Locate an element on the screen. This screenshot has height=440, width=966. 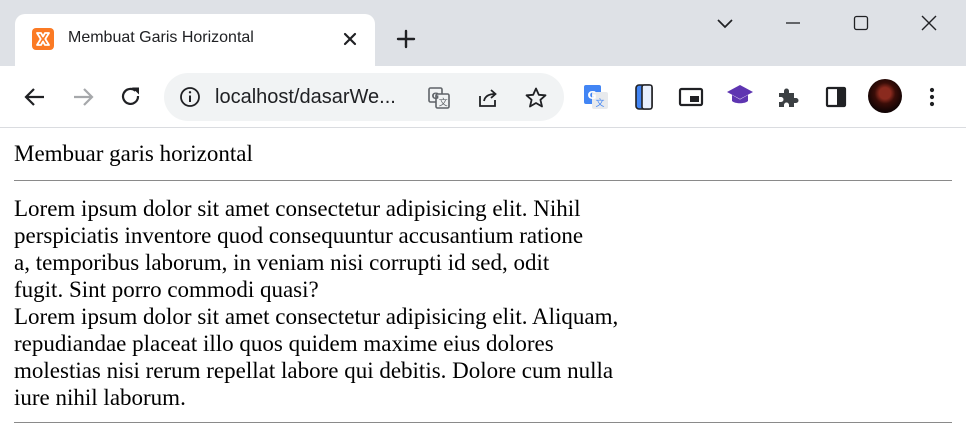
side-panel-icon is located at coordinates (836, 97).